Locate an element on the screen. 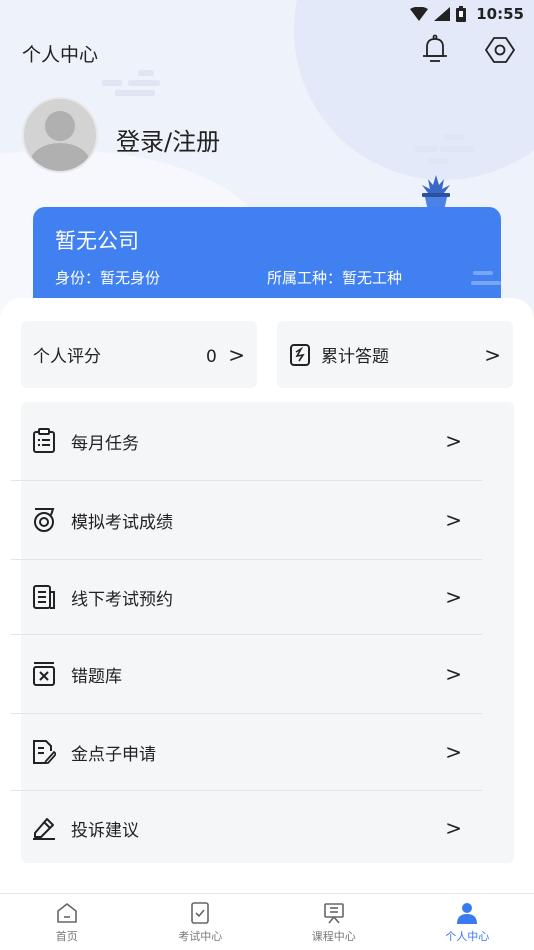  score-label: 个人评分 is located at coordinates (67, 357).